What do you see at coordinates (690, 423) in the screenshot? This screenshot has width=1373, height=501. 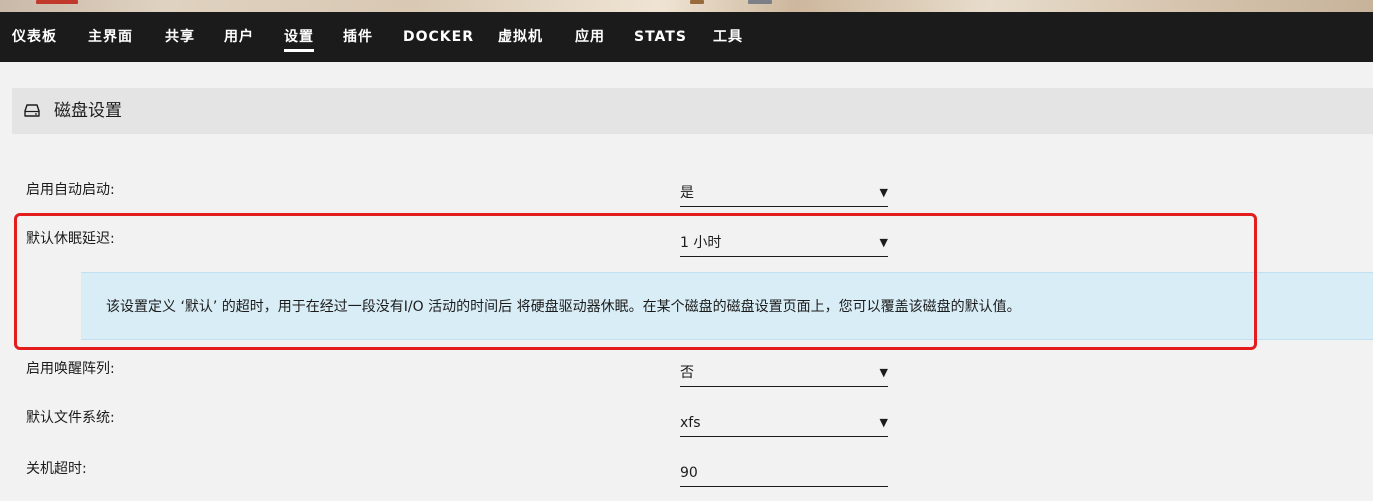 I see `default-filesystem-value: xfs` at bounding box center [690, 423].